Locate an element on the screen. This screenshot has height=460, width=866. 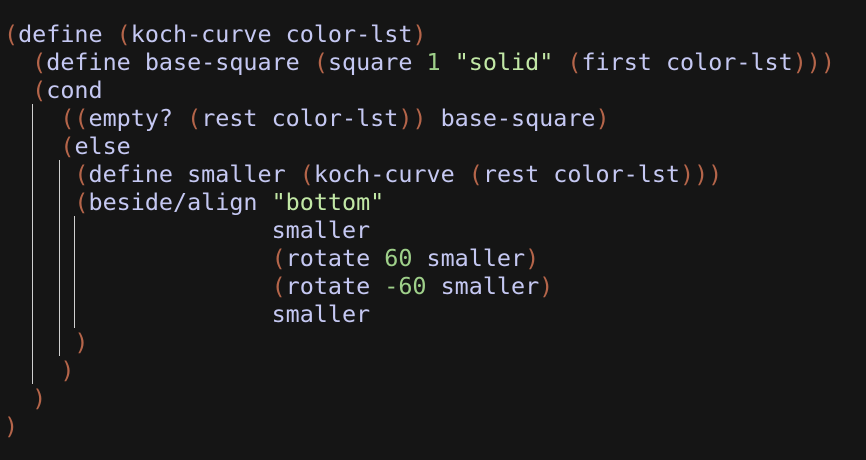
code-line: (else is located at coordinates (67, 146).